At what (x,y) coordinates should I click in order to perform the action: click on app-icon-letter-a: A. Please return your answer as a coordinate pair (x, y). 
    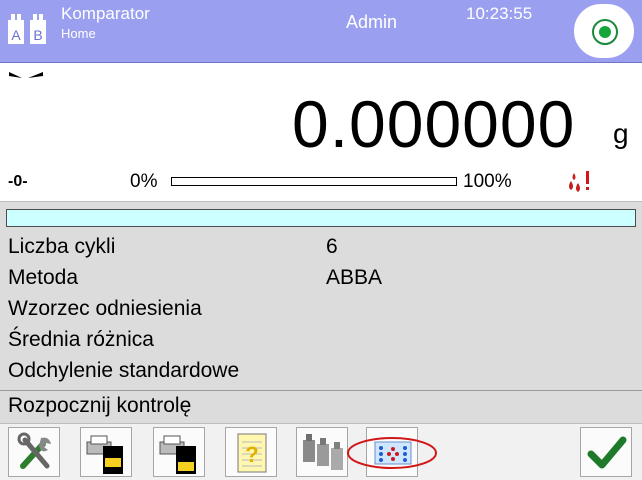
    Looking at the image, I should click on (16, 35).